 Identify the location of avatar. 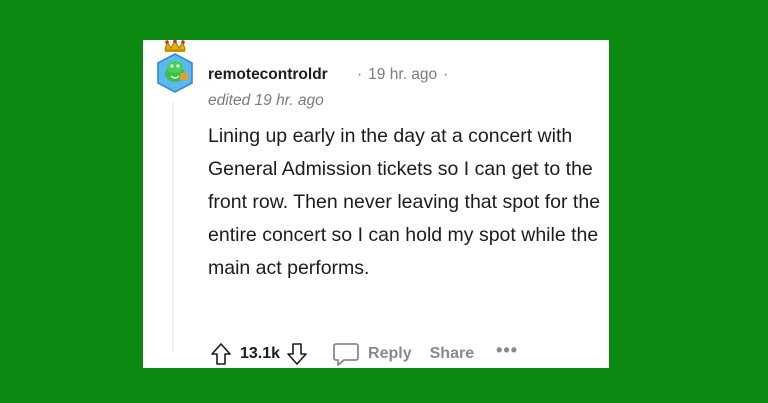
(175, 67).